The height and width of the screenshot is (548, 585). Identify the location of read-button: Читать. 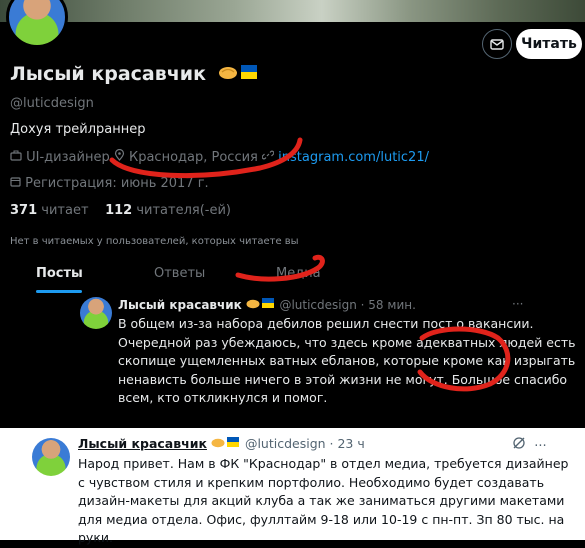
(549, 44).